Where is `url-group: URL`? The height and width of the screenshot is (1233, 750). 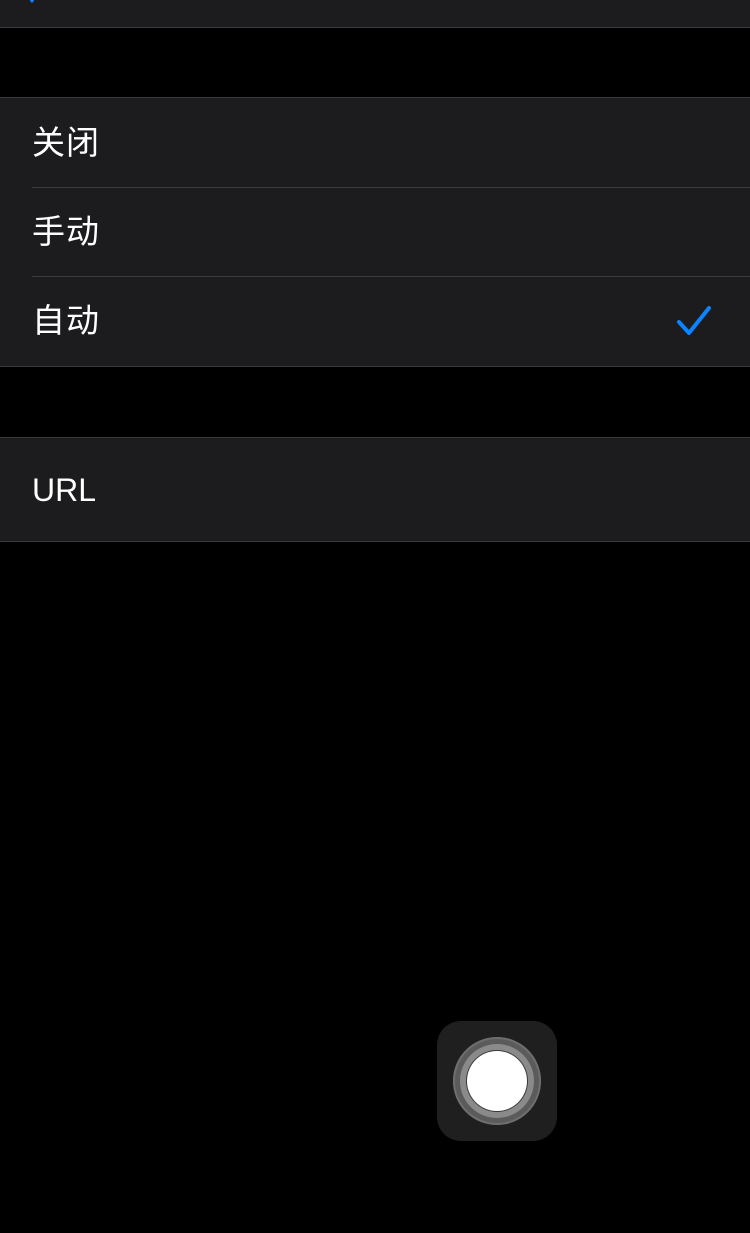 url-group: URL is located at coordinates (375, 489).